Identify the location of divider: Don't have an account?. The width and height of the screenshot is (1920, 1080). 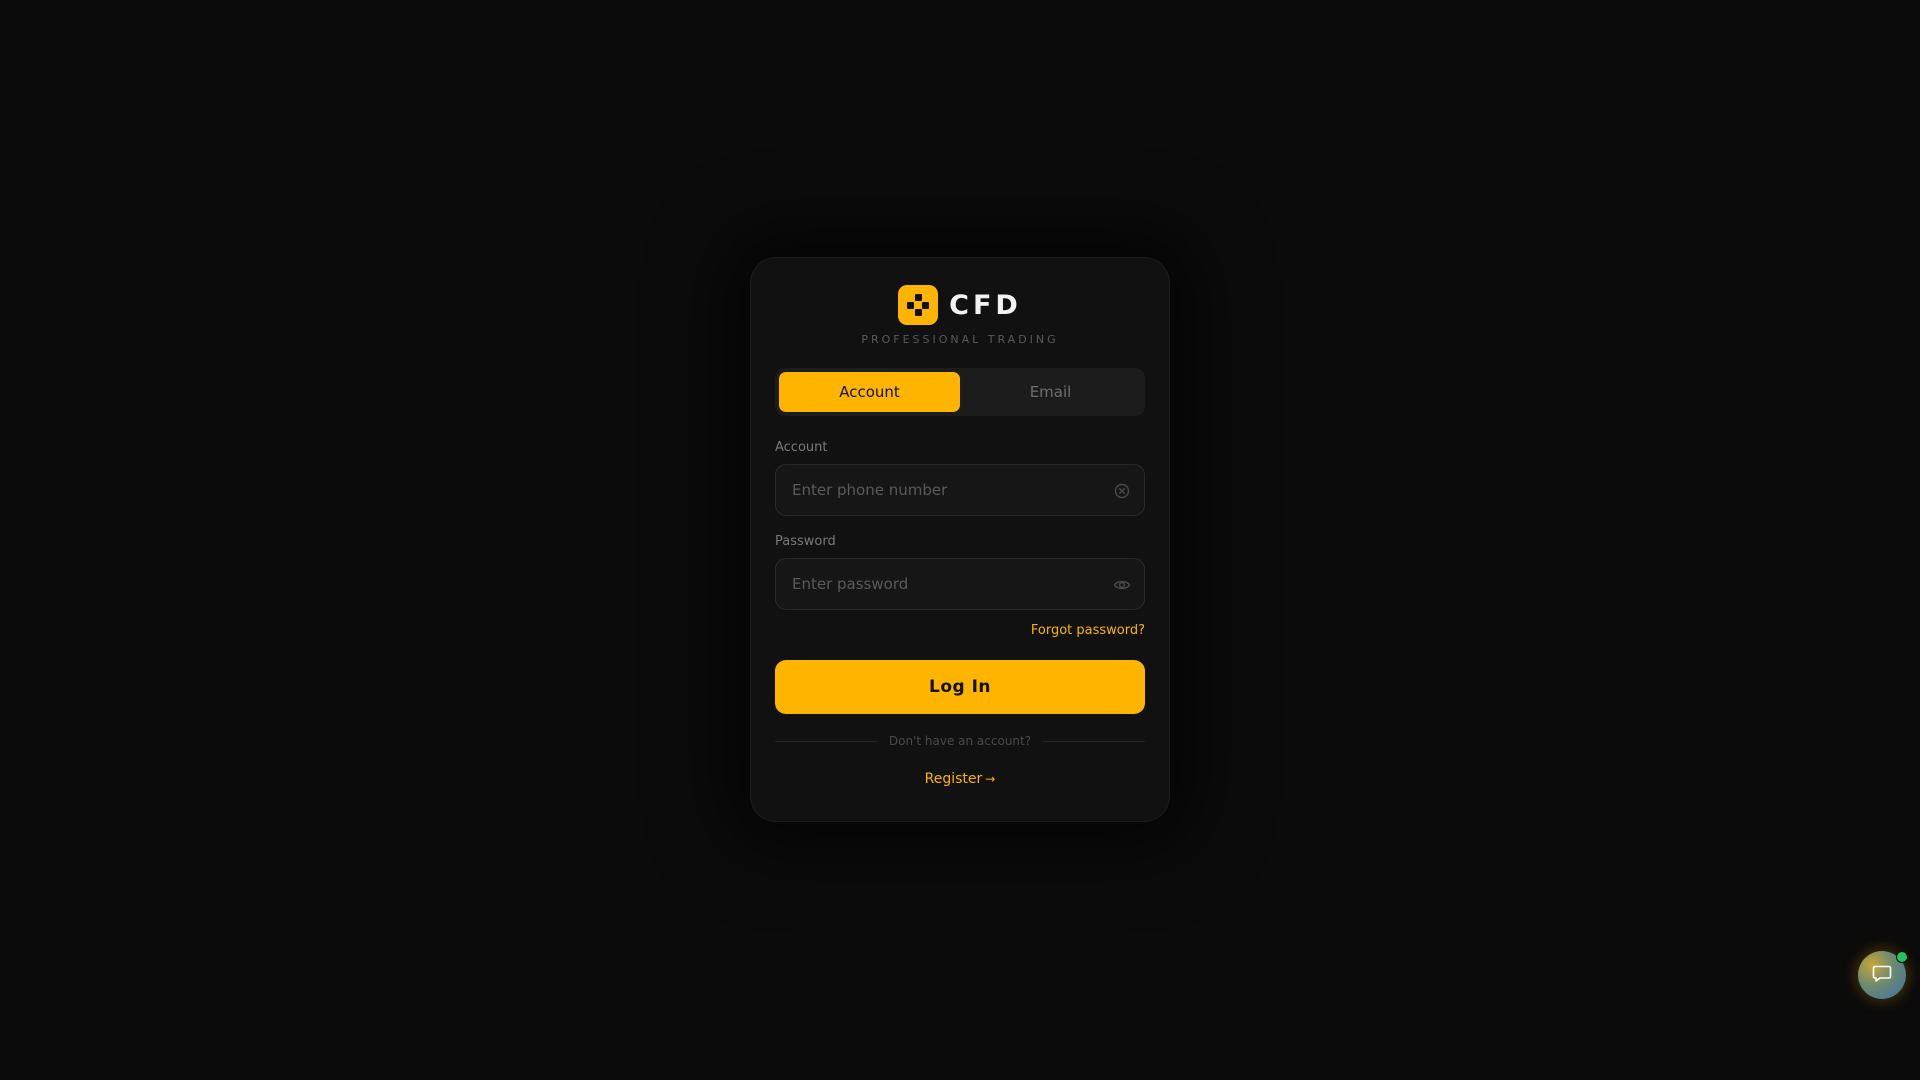
(960, 741).